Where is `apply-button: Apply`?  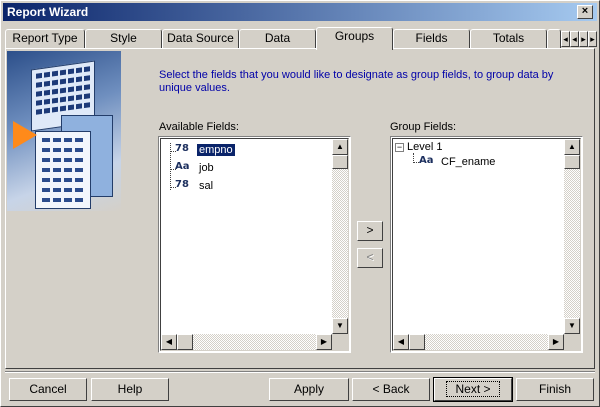
apply-button: Apply is located at coordinates (309, 389).